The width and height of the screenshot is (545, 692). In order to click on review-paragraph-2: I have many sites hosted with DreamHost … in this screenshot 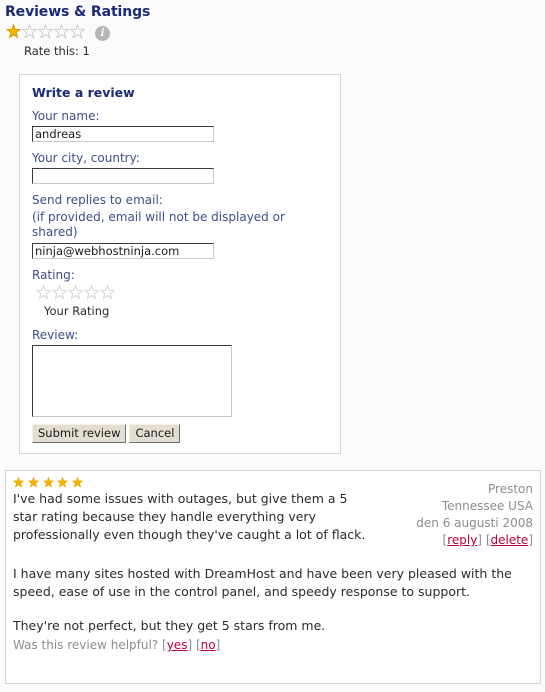, I will do `click(262, 582)`.